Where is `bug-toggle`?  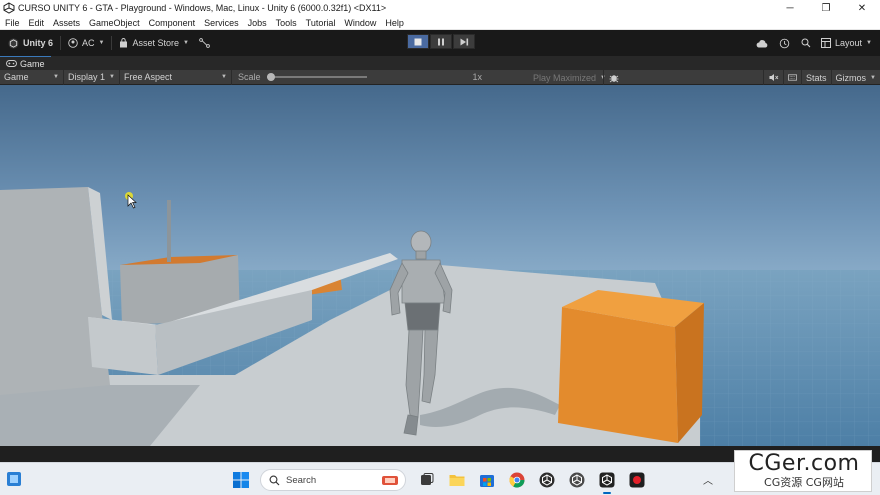 bug-toggle is located at coordinates (613, 77).